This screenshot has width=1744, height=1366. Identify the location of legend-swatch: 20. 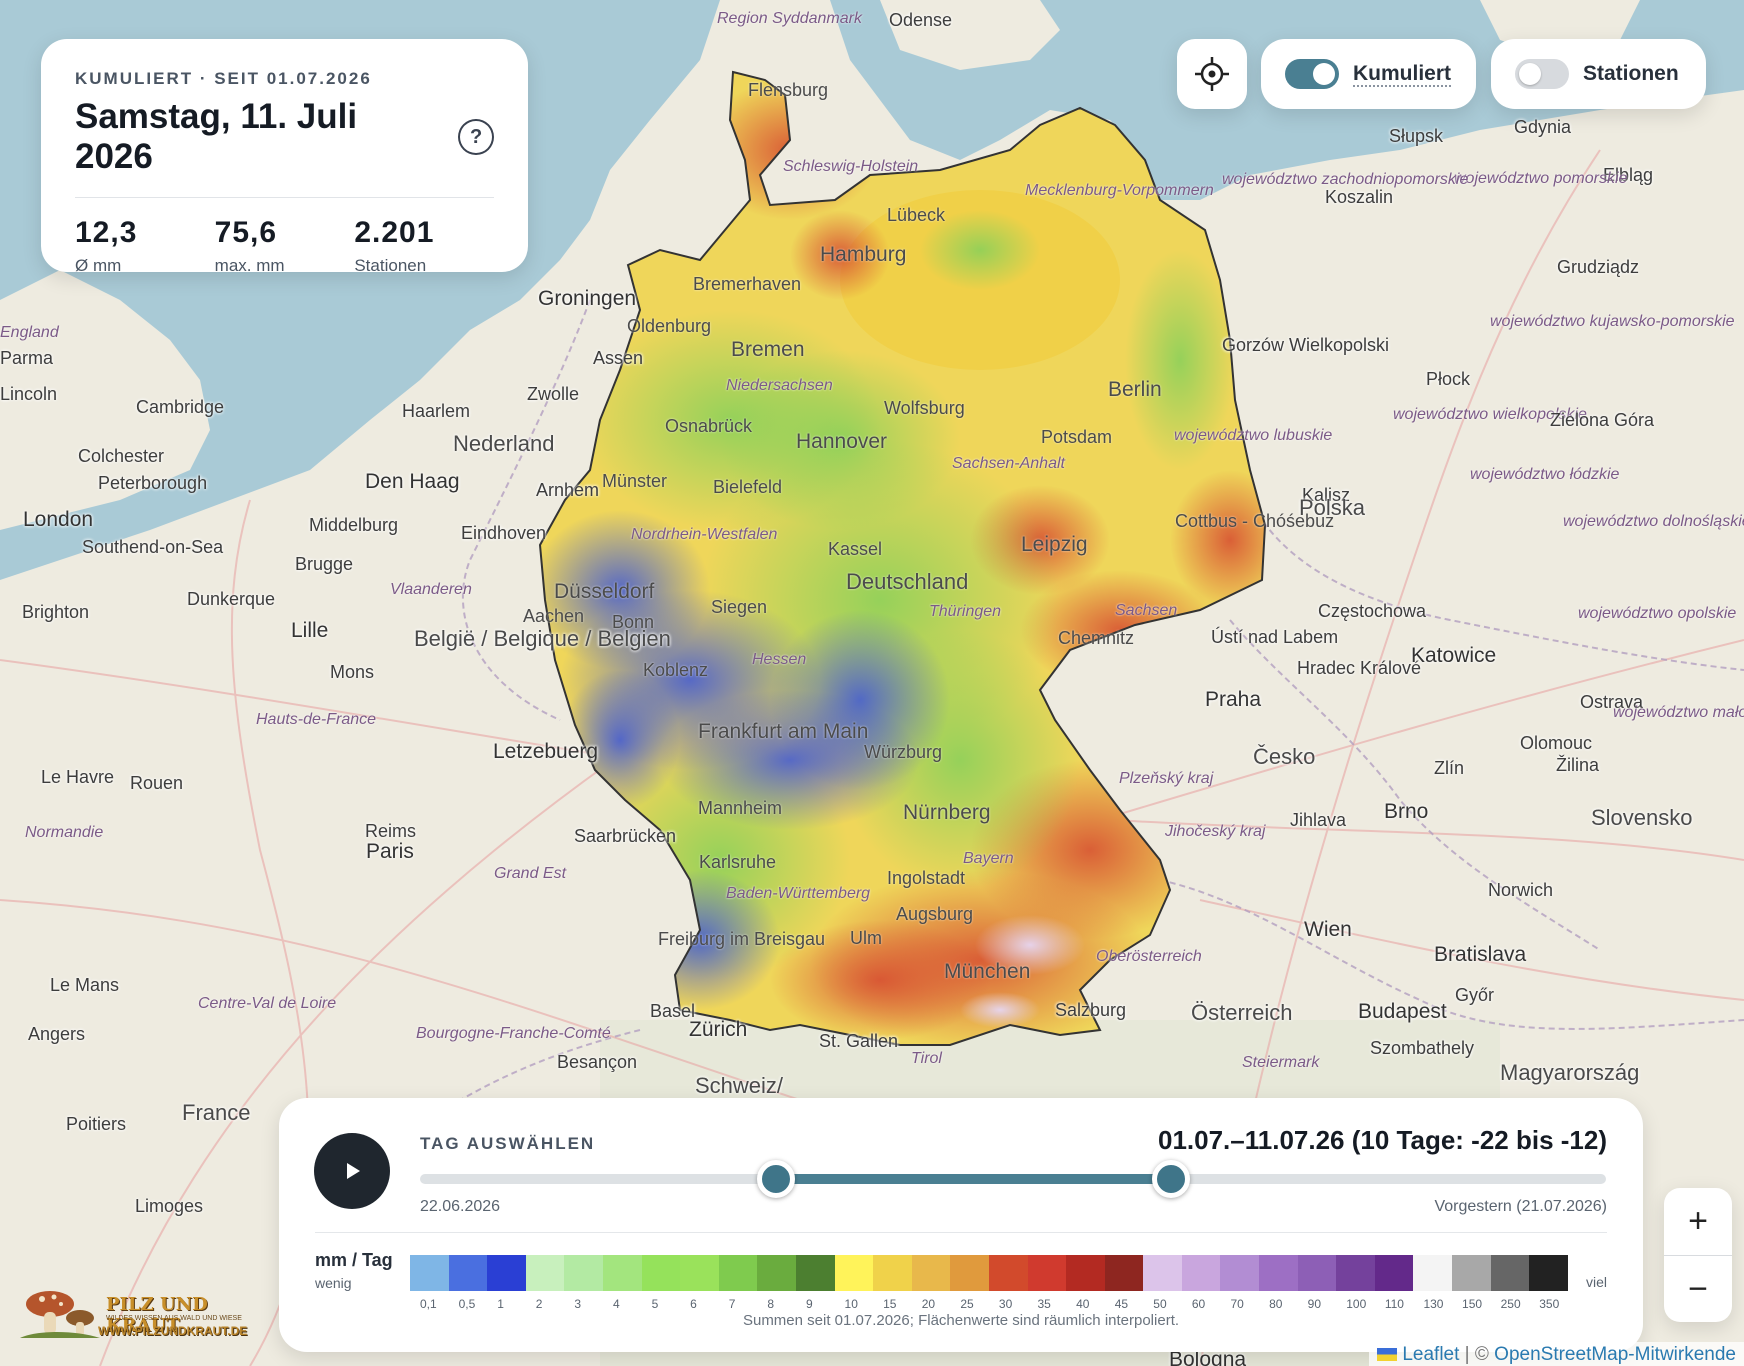
(931, 1283).